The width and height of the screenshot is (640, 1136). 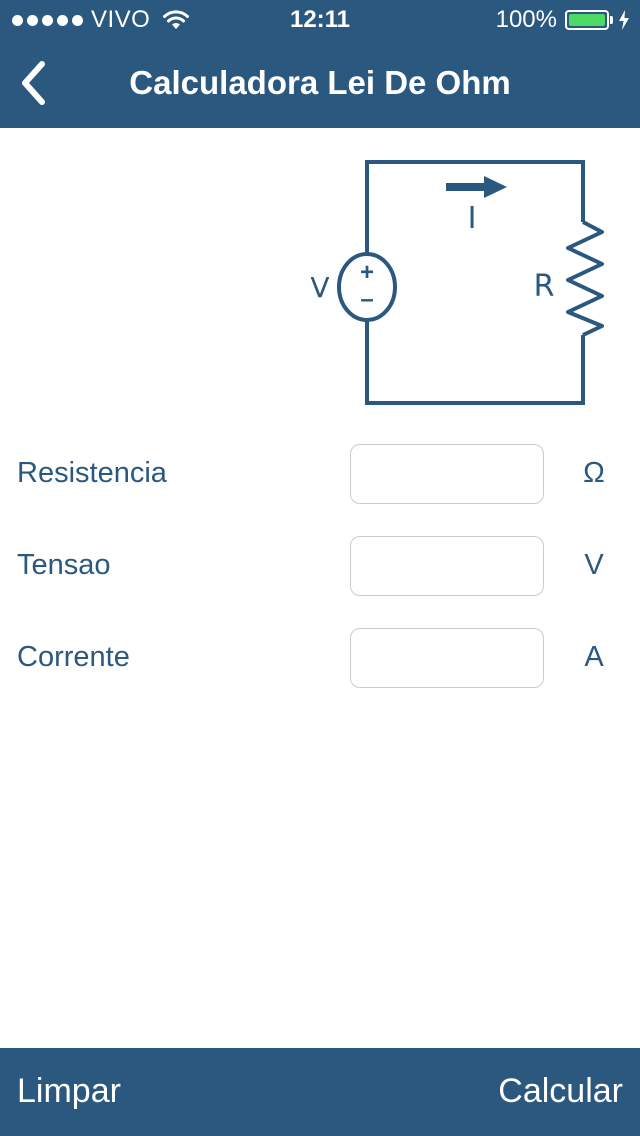 I want to click on diagram-resistance-label: R, so click(x=544, y=286).